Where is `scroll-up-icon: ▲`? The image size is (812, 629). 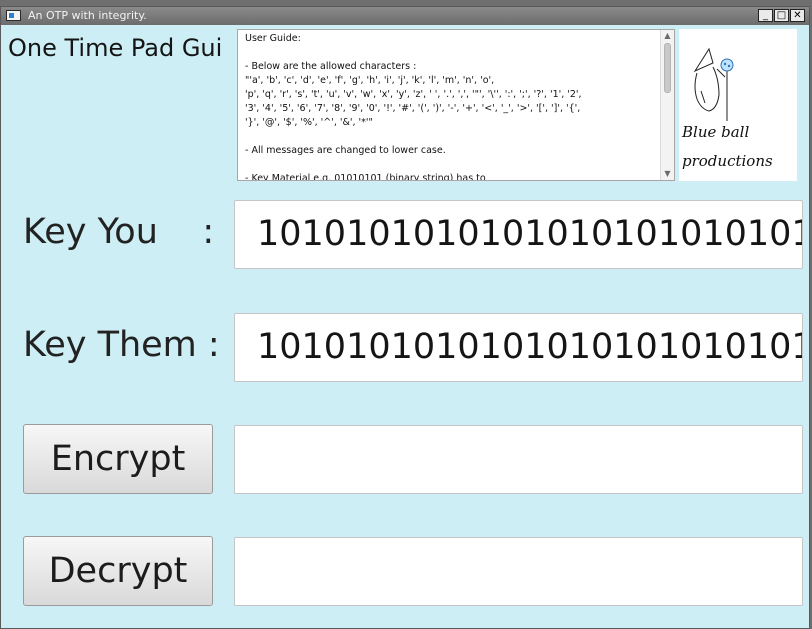 scroll-up-icon: ▲ is located at coordinates (667, 36).